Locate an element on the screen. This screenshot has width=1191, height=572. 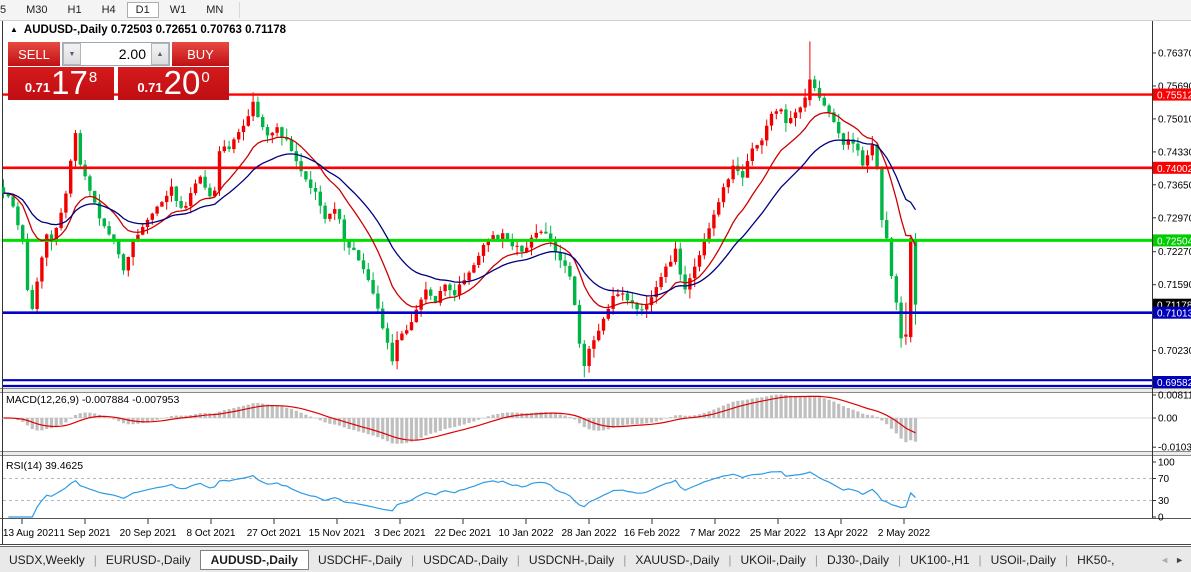
chart-tab-audusd-daily: AUDUSD-,Daily is located at coordinates (254, 560).